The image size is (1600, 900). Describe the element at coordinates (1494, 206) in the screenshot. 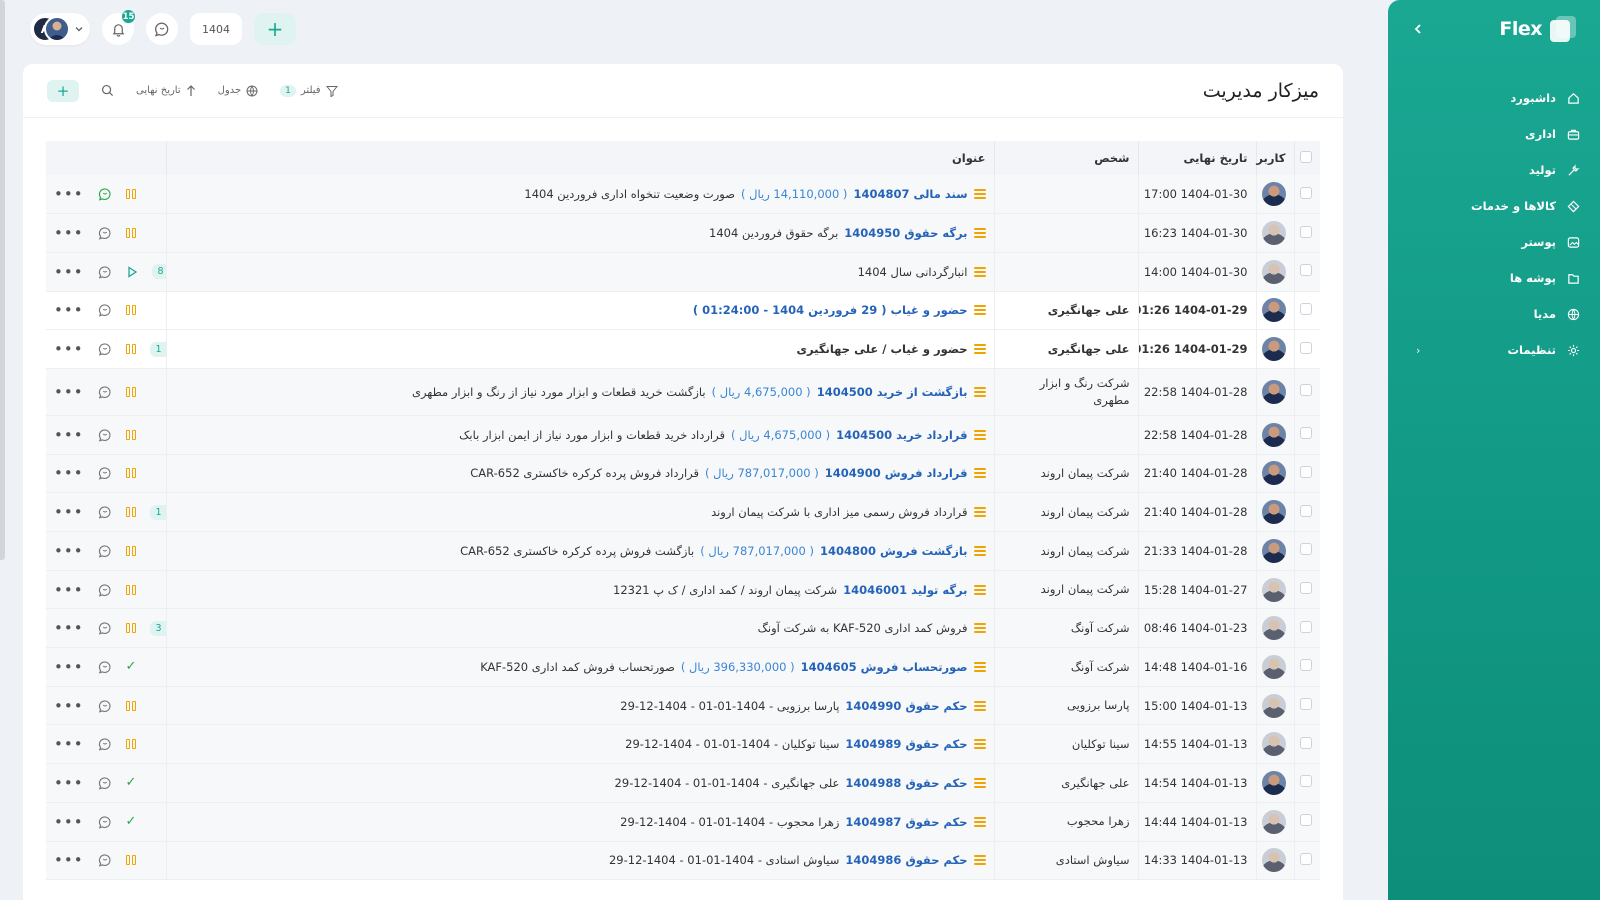

I see `sidebar-item-3: کالاها و خدمات` at that location.